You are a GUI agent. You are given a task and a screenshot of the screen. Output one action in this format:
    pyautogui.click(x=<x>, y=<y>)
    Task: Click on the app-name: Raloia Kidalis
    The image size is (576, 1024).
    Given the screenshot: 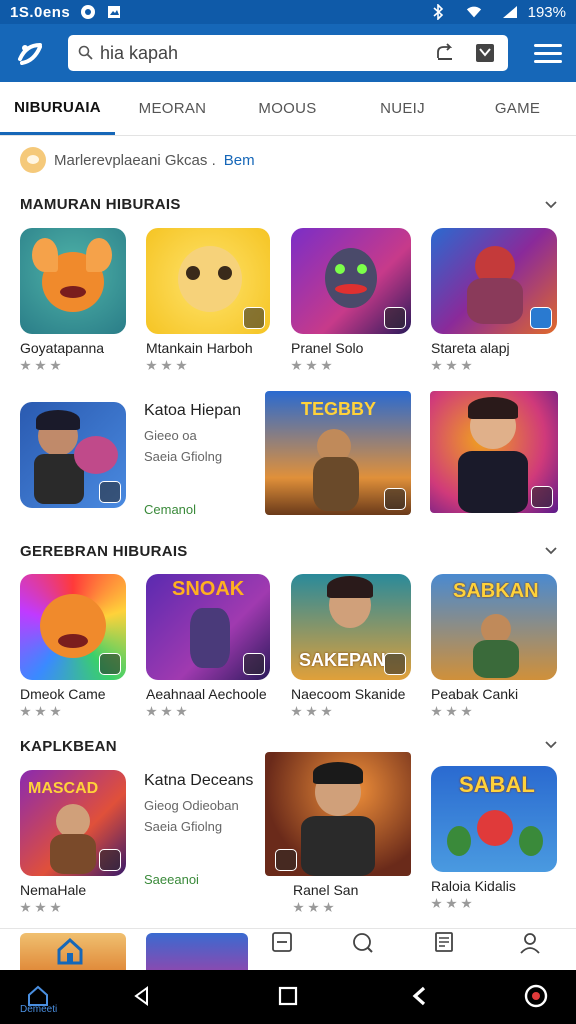 What is the action you would take?
    pyautogui.click(x=473, y=886)
    